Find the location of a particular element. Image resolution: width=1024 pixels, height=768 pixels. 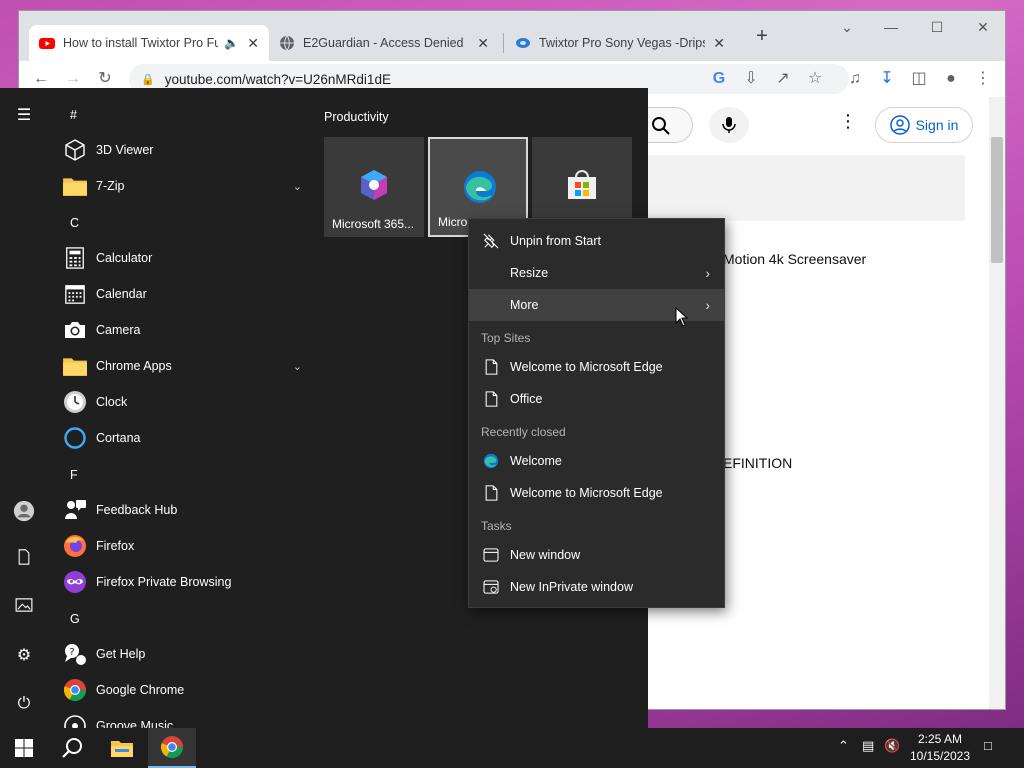

settings-kebab-icon: ⋮ is located at coordinates (848, 121).